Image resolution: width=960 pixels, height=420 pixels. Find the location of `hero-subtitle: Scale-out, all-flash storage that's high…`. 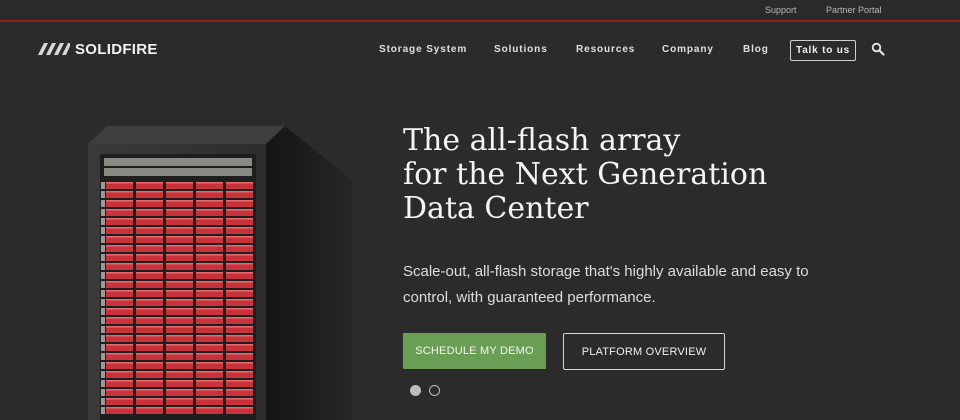

hero-subtitle: Scale-out, all-flash storage that's high… is located at coordinates (606, 284).